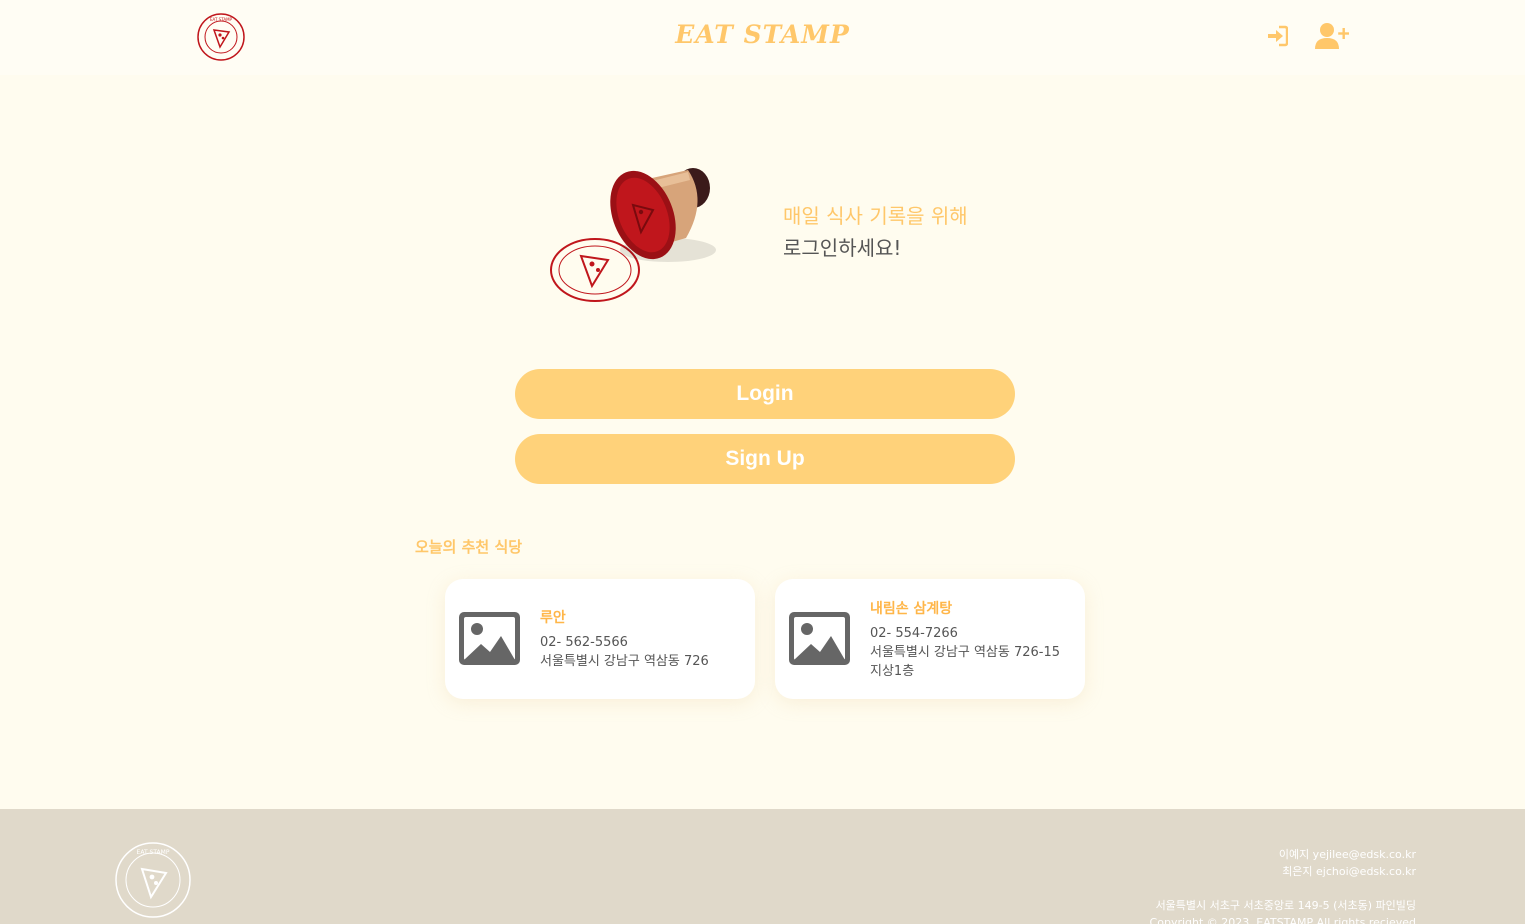 This screenshot has width=1525, height=924. I want to click on restaurant-address: 서울특별시 강남구 역삼동 726-15 지상1층, so click(965, 661).